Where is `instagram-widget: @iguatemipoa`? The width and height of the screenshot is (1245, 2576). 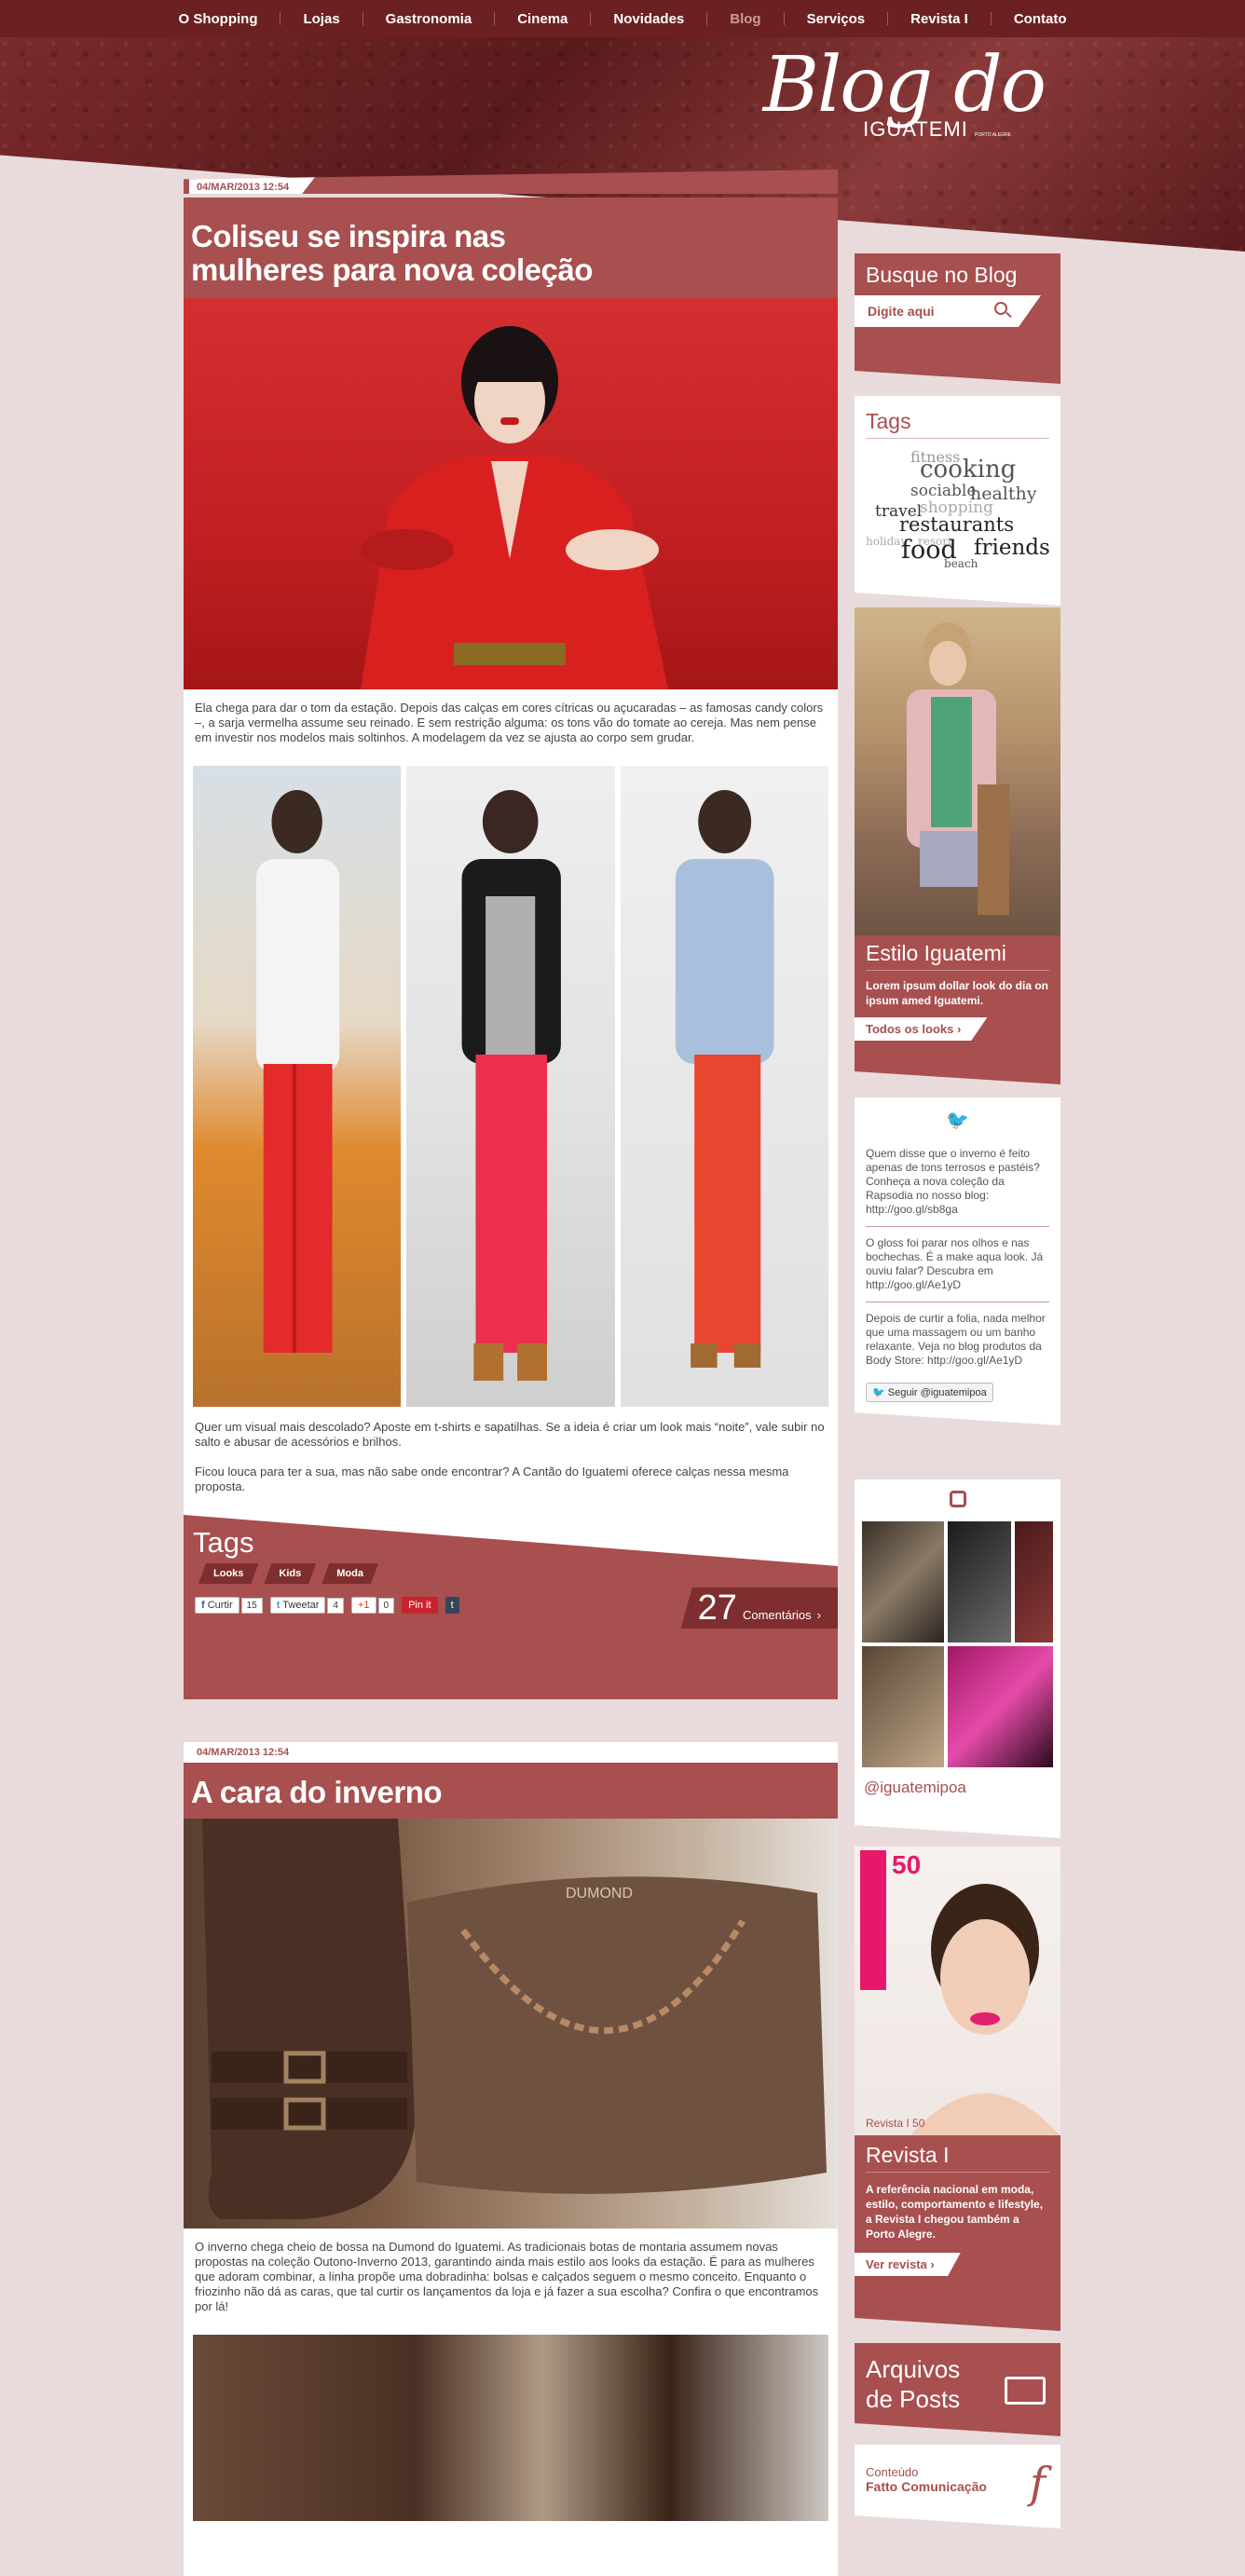 instagram-widget: @iguatemipoa is located at coordinates (957, 1658).